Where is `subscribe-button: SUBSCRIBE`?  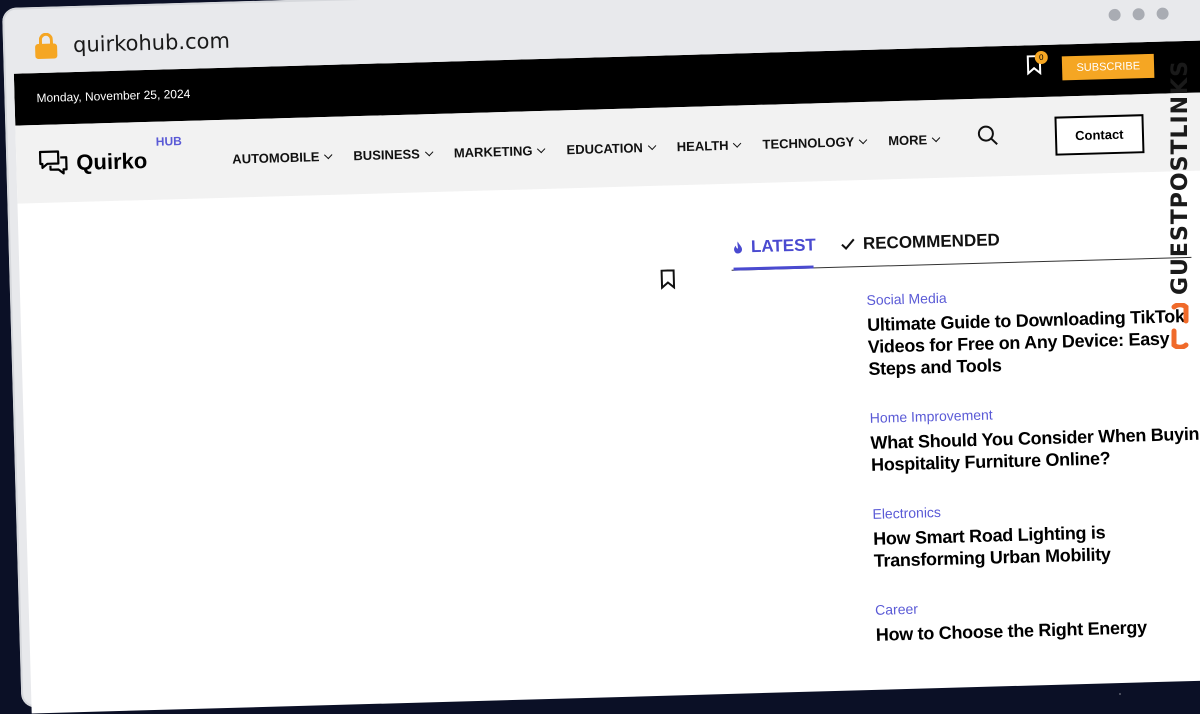
subscribe-button: SUBSCRIBE is located at coordinates (1108, 67).